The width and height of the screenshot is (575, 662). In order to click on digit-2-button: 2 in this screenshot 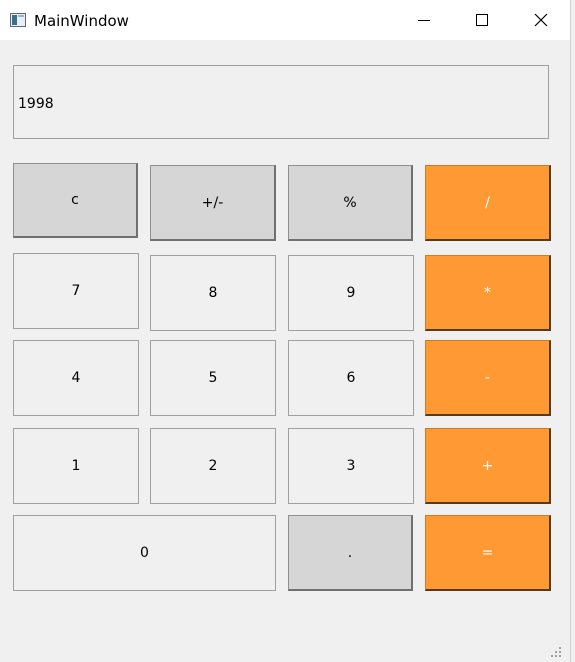, I will do `click(213, 466)`.